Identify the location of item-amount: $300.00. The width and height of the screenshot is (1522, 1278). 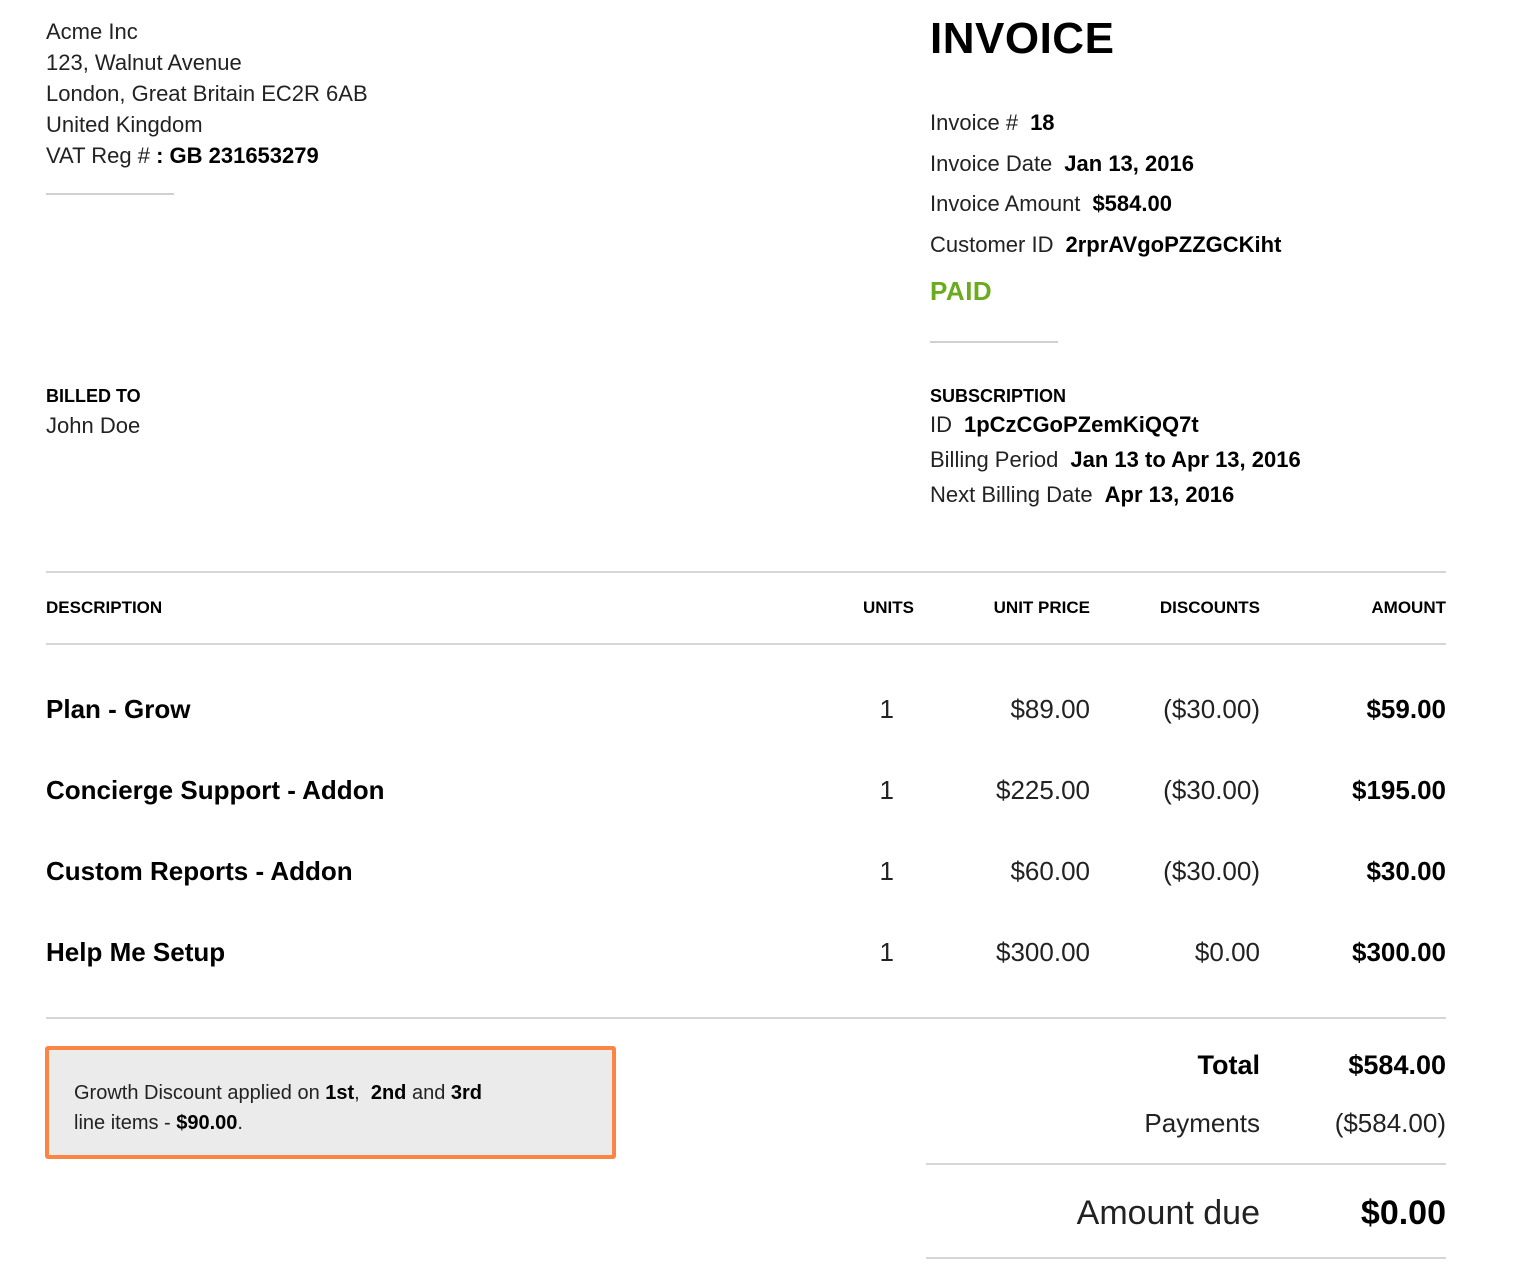
(1399, 952).